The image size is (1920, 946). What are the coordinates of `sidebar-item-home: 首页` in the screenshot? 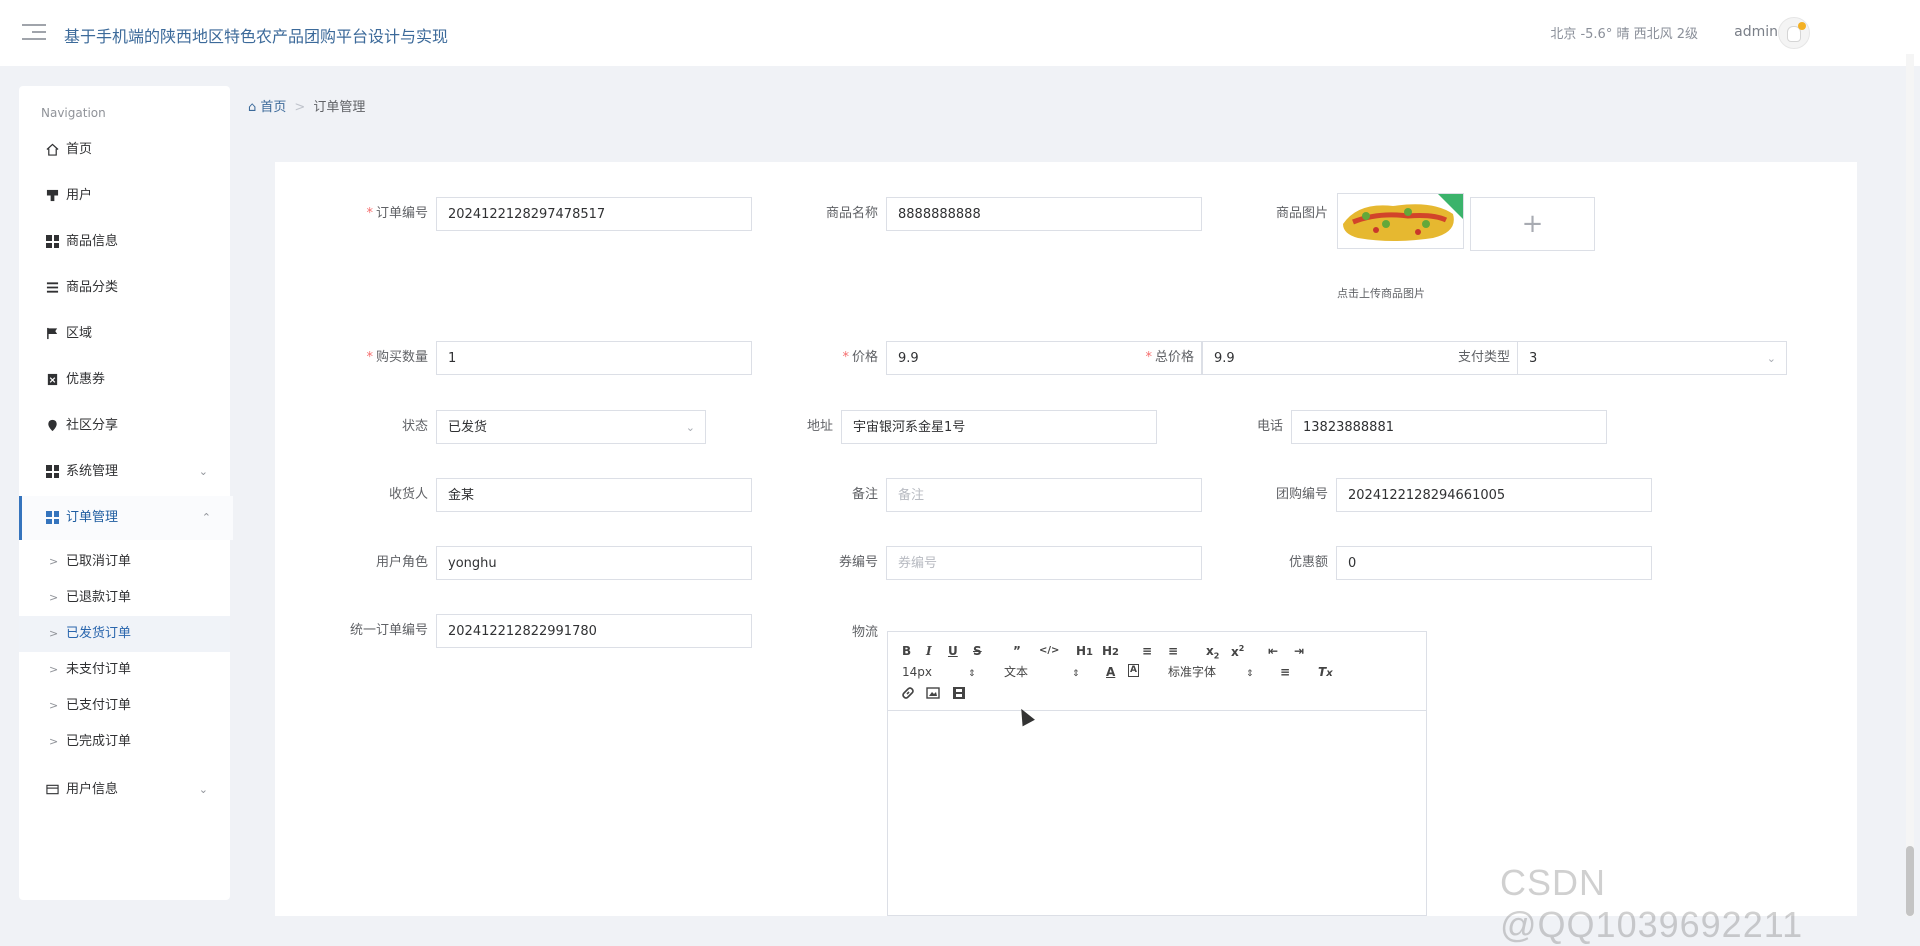 It's located at (124, 150).